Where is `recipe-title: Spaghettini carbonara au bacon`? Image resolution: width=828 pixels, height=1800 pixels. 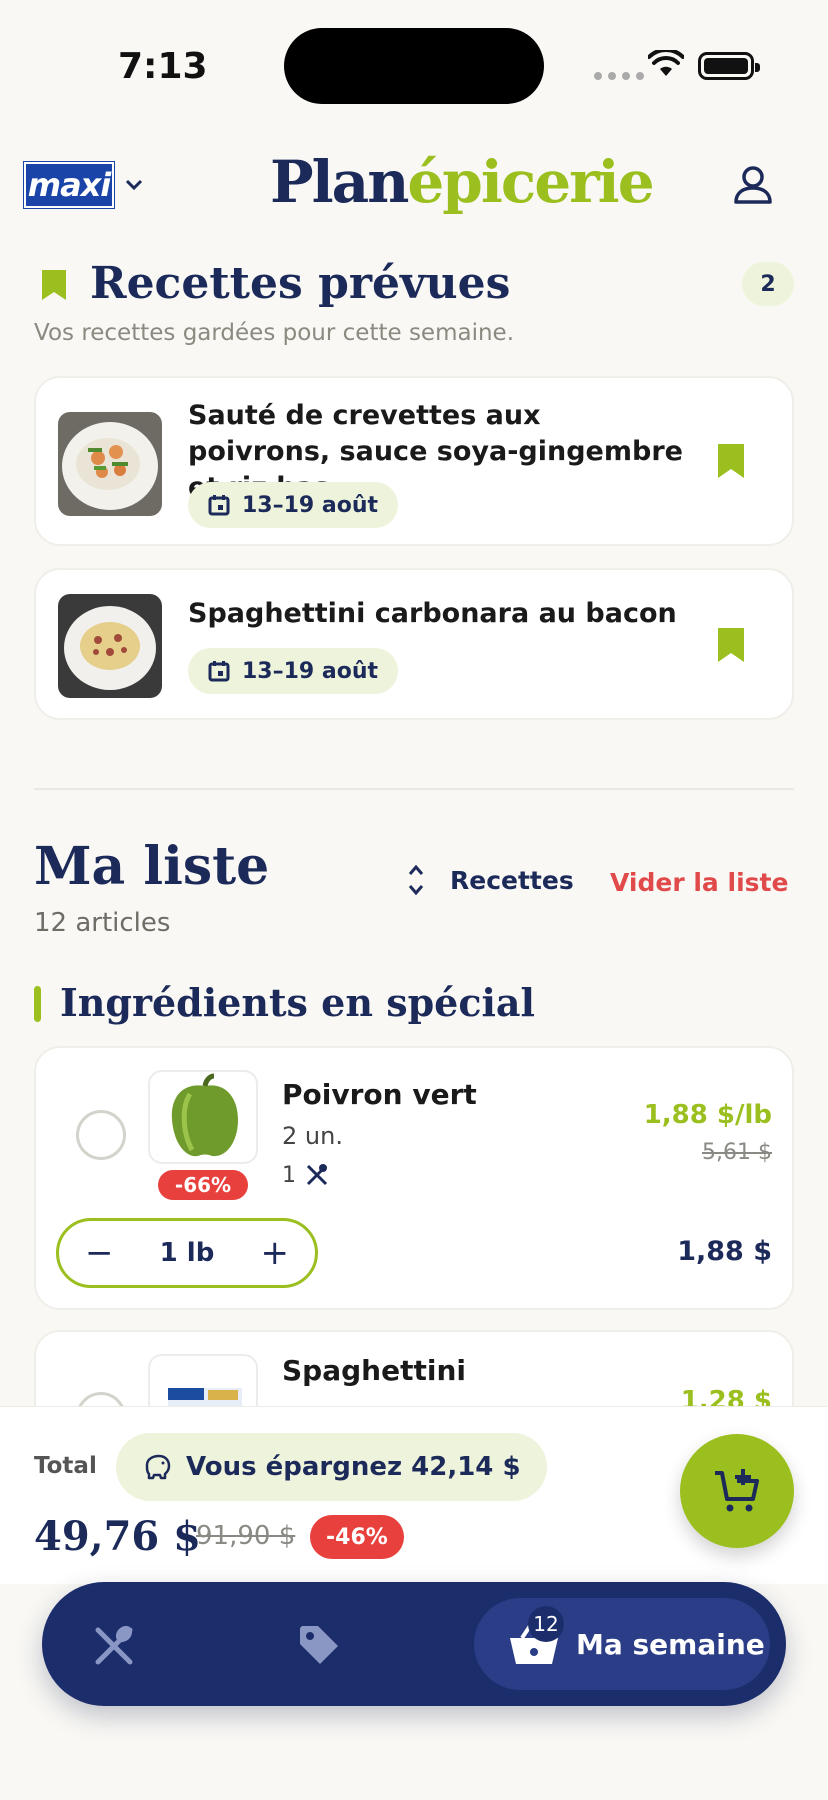 recipe-title: Spaghettini carbonara au bacon is located at coordinates (432, 613).